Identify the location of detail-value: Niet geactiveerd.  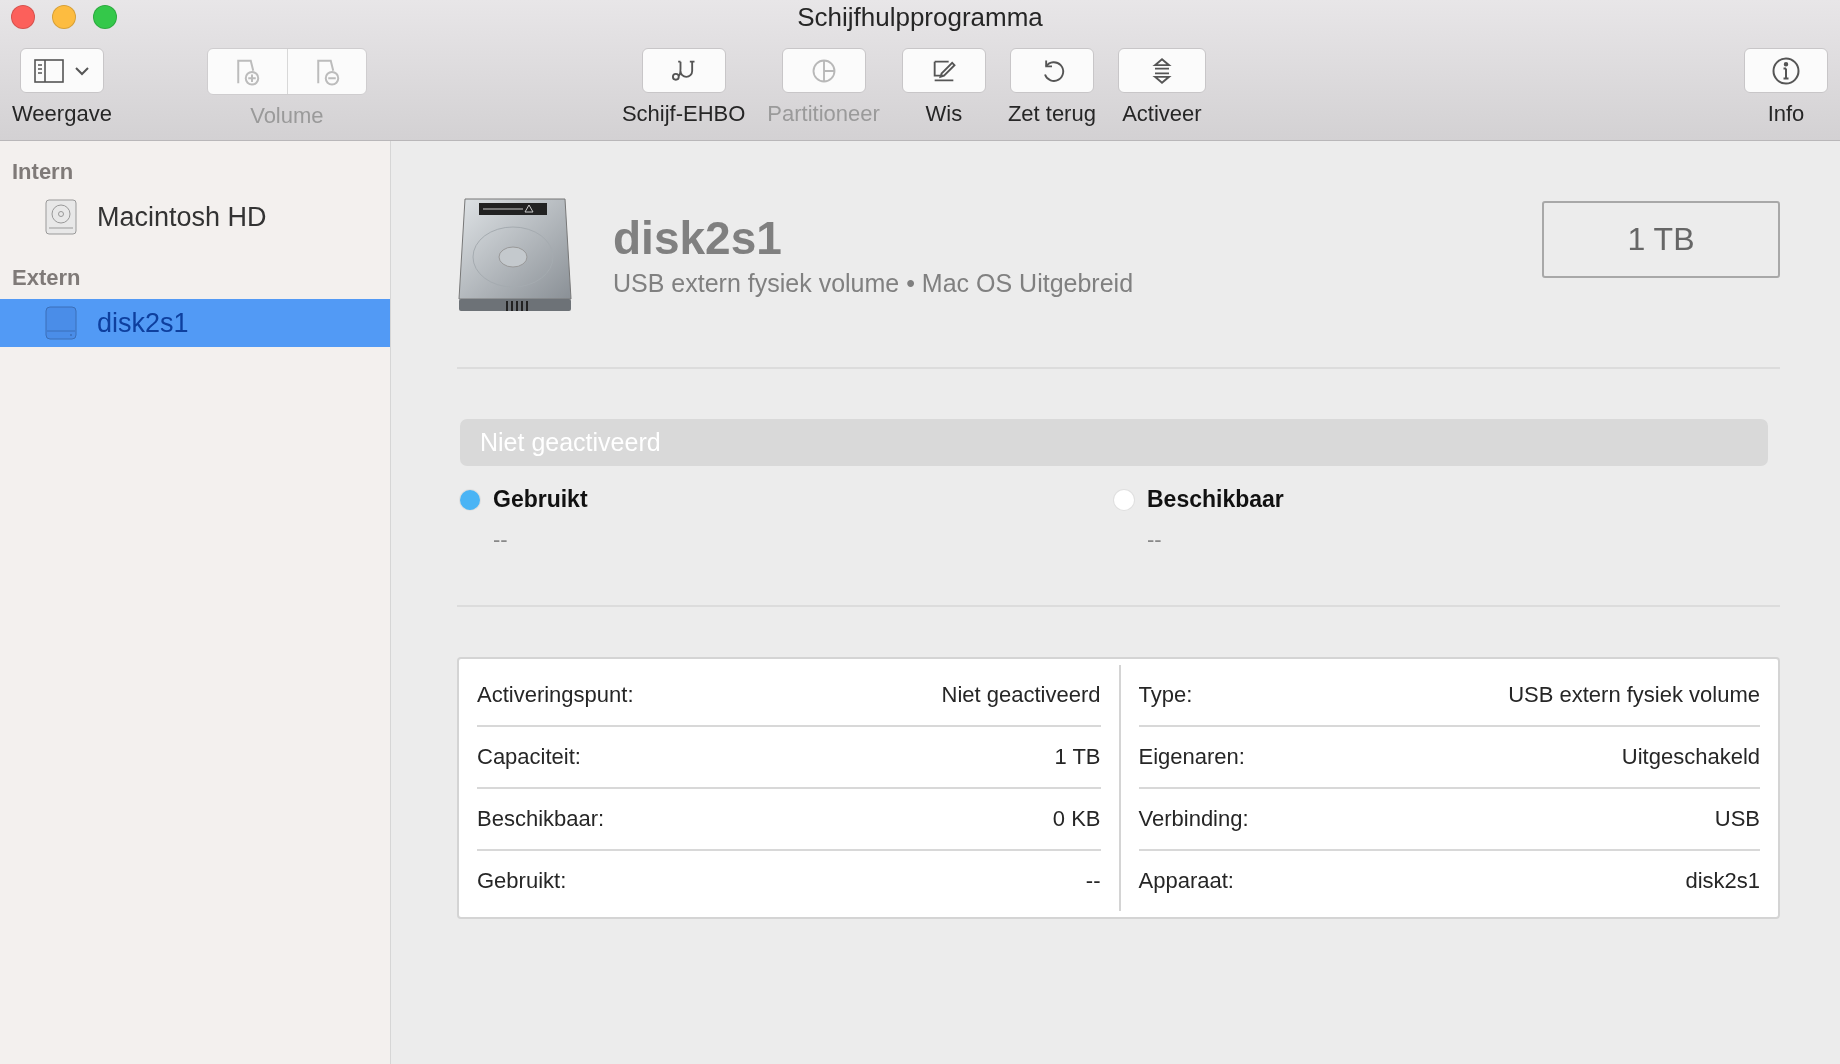
(1021, 695).